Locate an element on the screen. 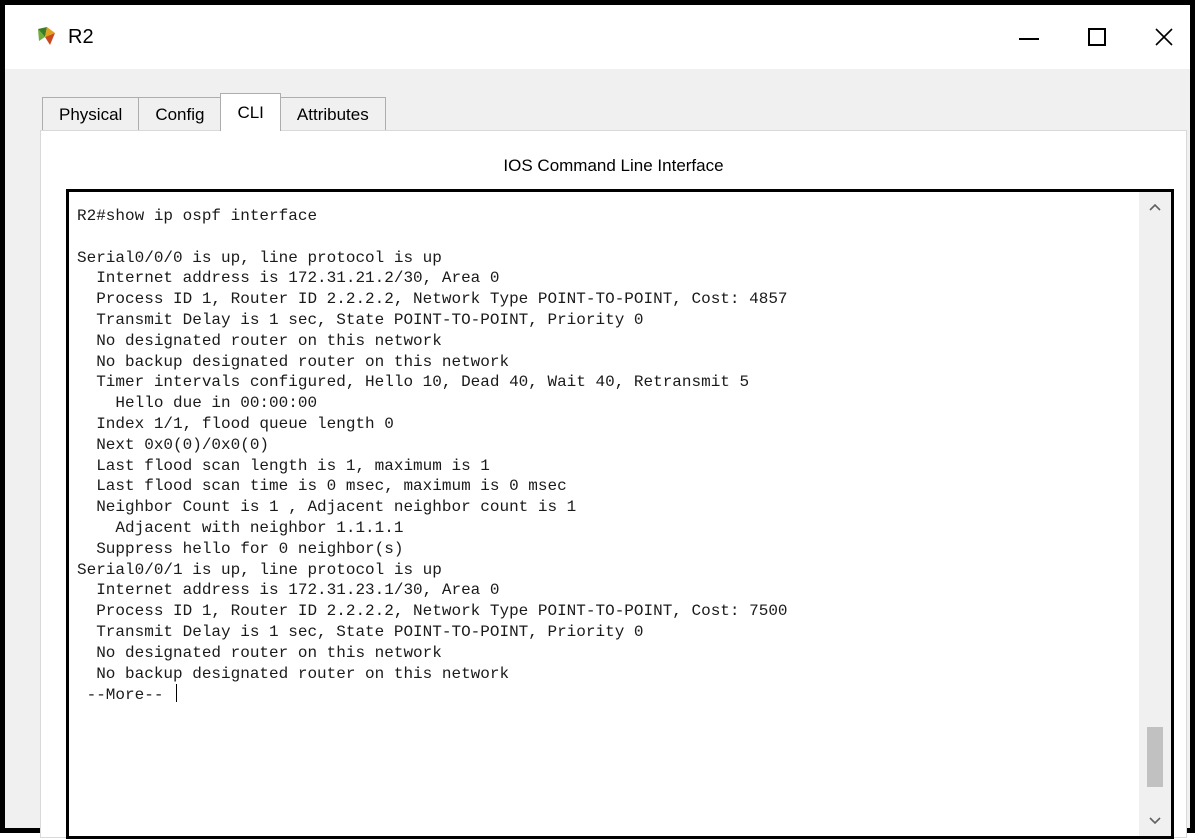  minimize-icon is located at coordinates (1029, 39).